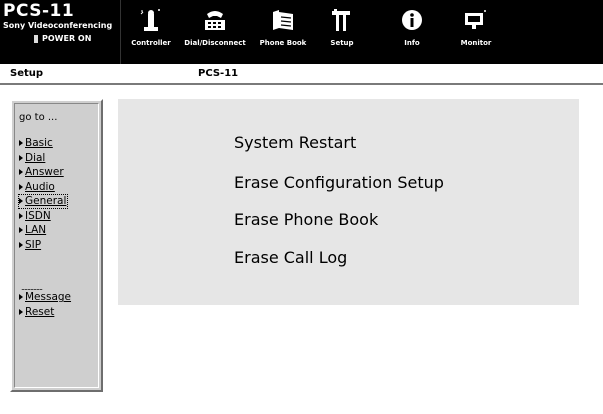 The image size is (603, 414). Describe the element at coordinates (341, 20) in the screenshot. I see `setup-icon` at that location.